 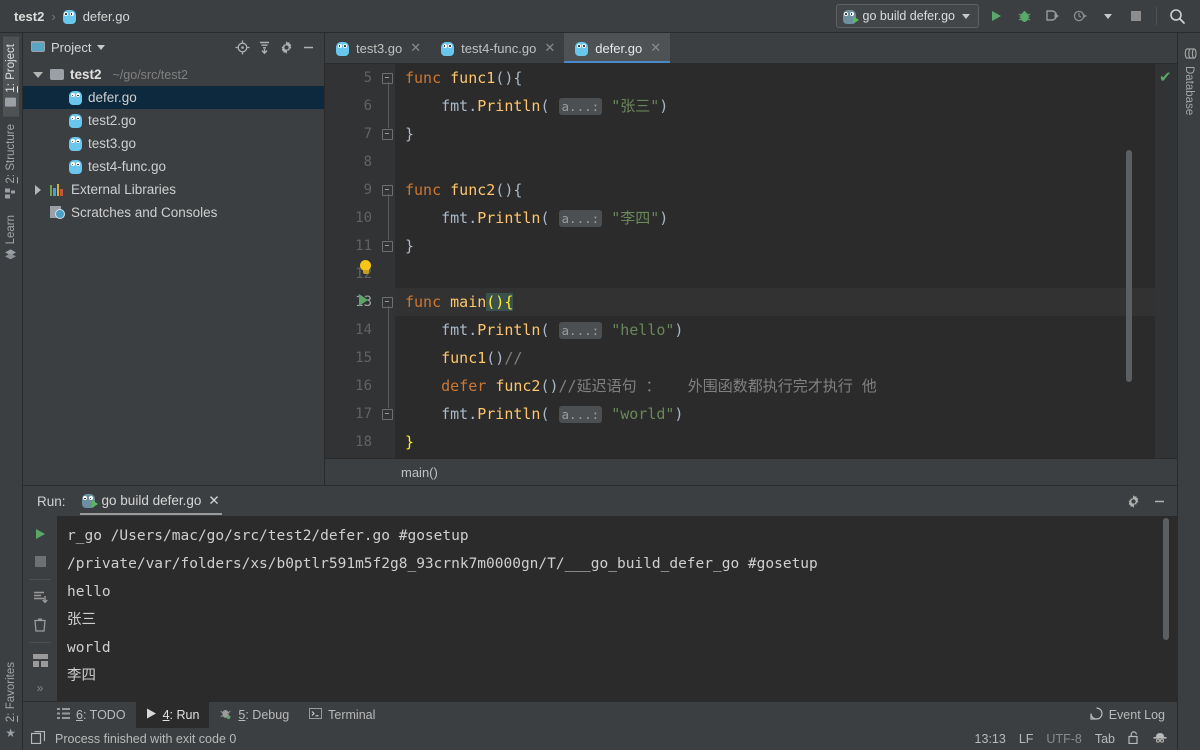 What do you see at coordinates (1189, 80) in the screenshot?
I see `sidebar-item-database: Database` at bounding box center [1189, 80].